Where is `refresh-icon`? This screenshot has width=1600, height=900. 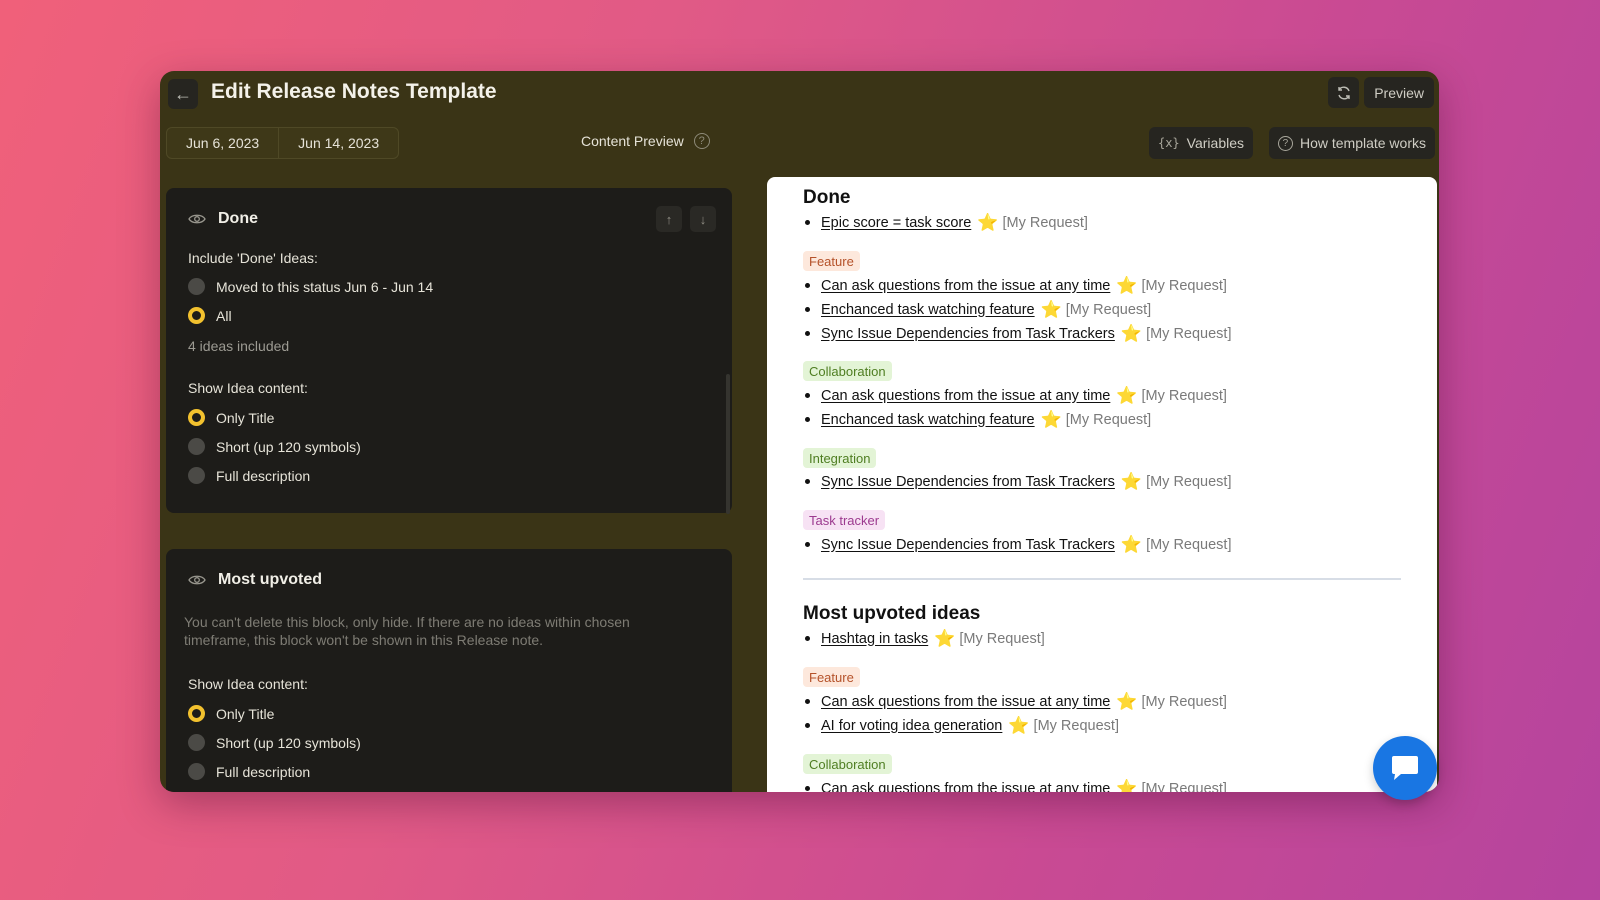 refresh-icon is located at coordinates (1343, 92).